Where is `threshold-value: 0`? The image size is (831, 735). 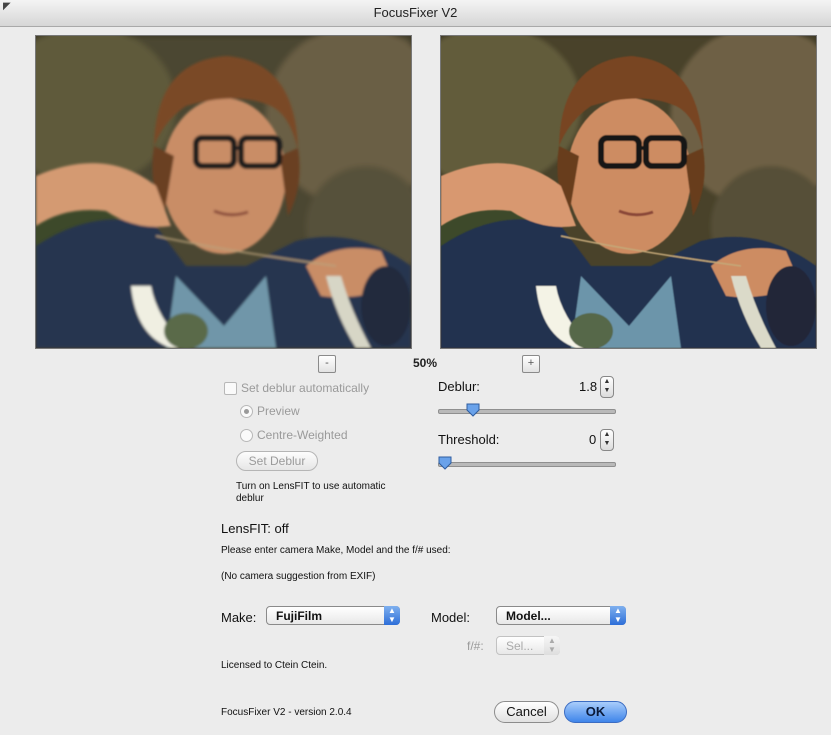 threshold-value: 0 is located at coordinates (593, 439).